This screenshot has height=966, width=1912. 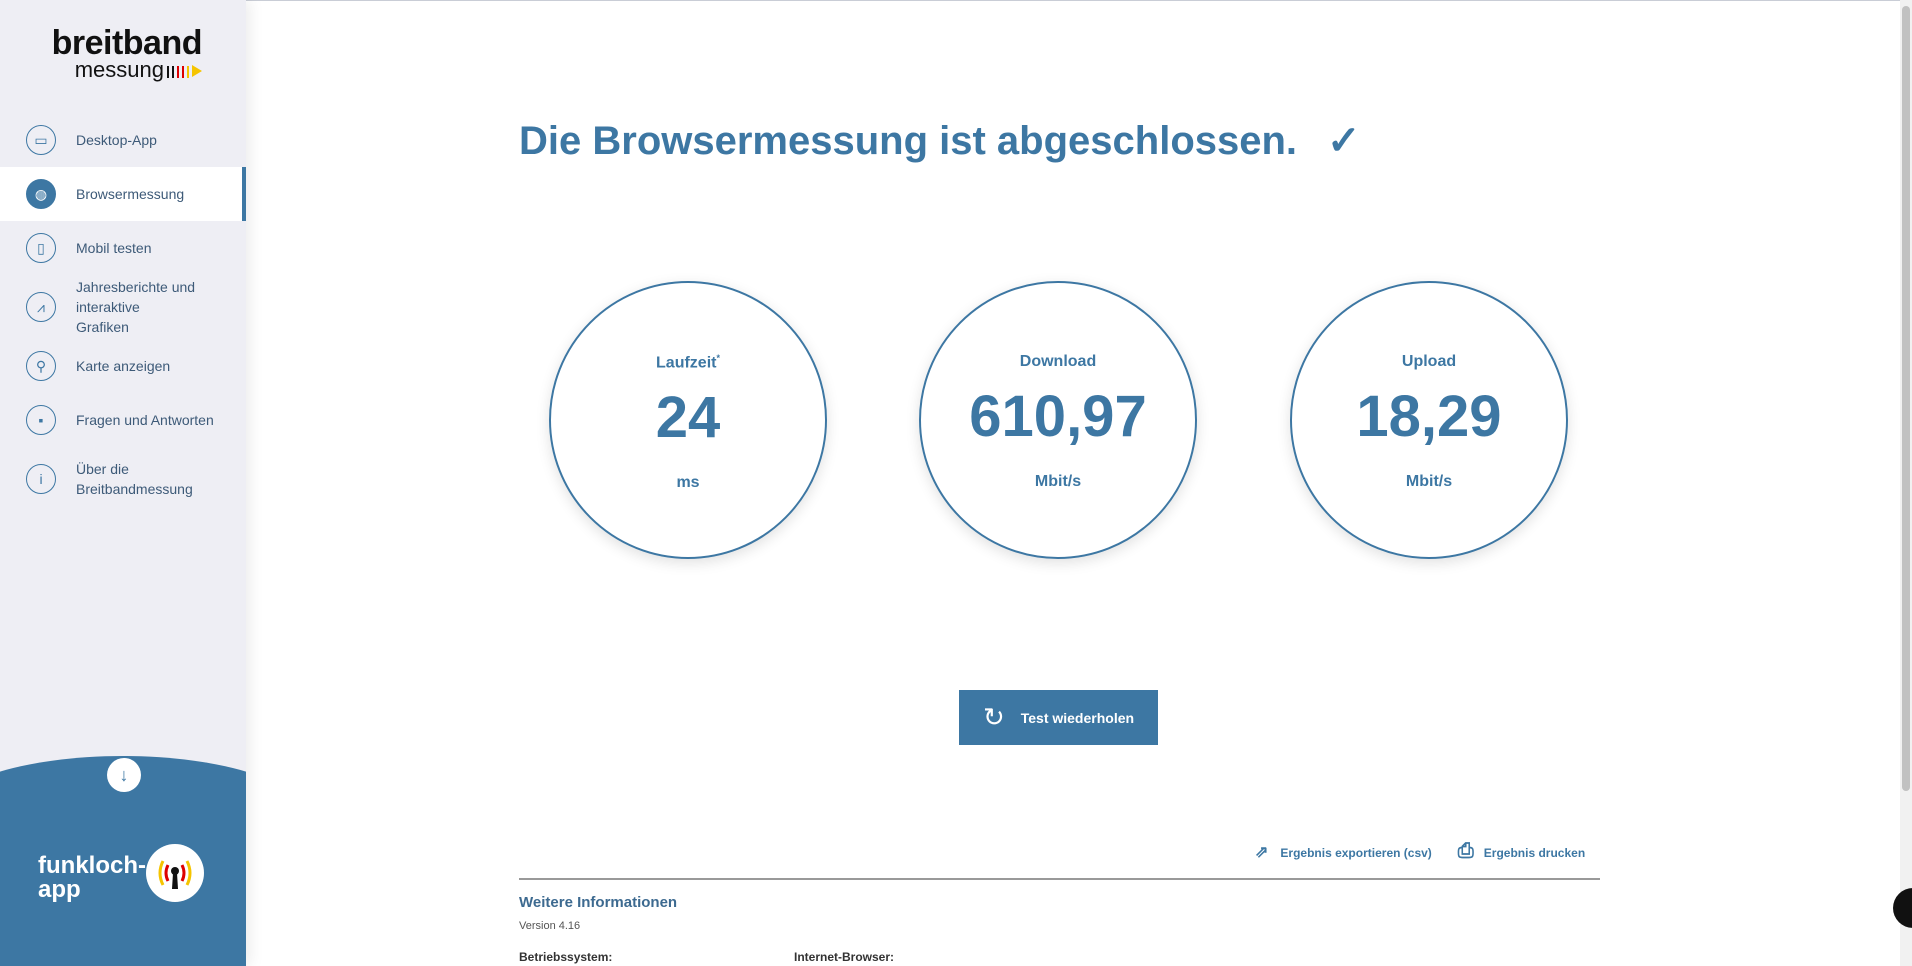 I want to click on result-label-text: Laufzeit, so click(x=686, y=363).